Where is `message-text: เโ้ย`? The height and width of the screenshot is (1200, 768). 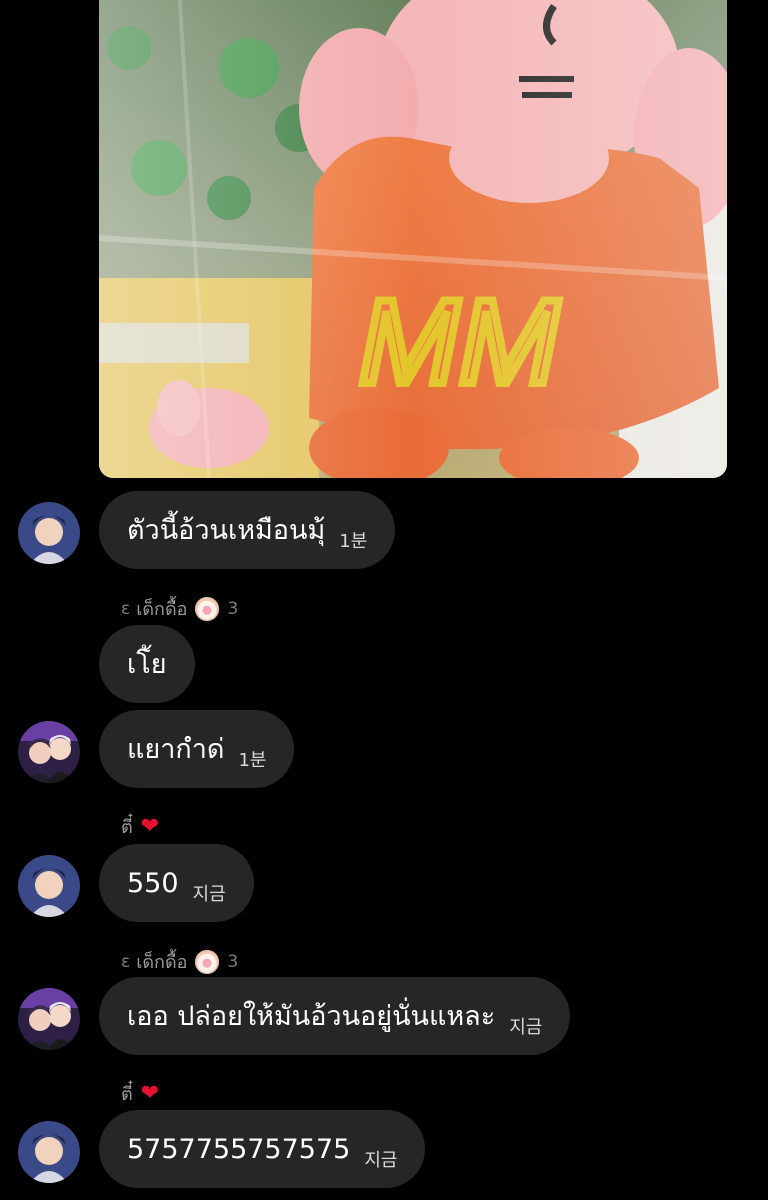
message-text: เโ้ย is located at coordinates (147, 664).